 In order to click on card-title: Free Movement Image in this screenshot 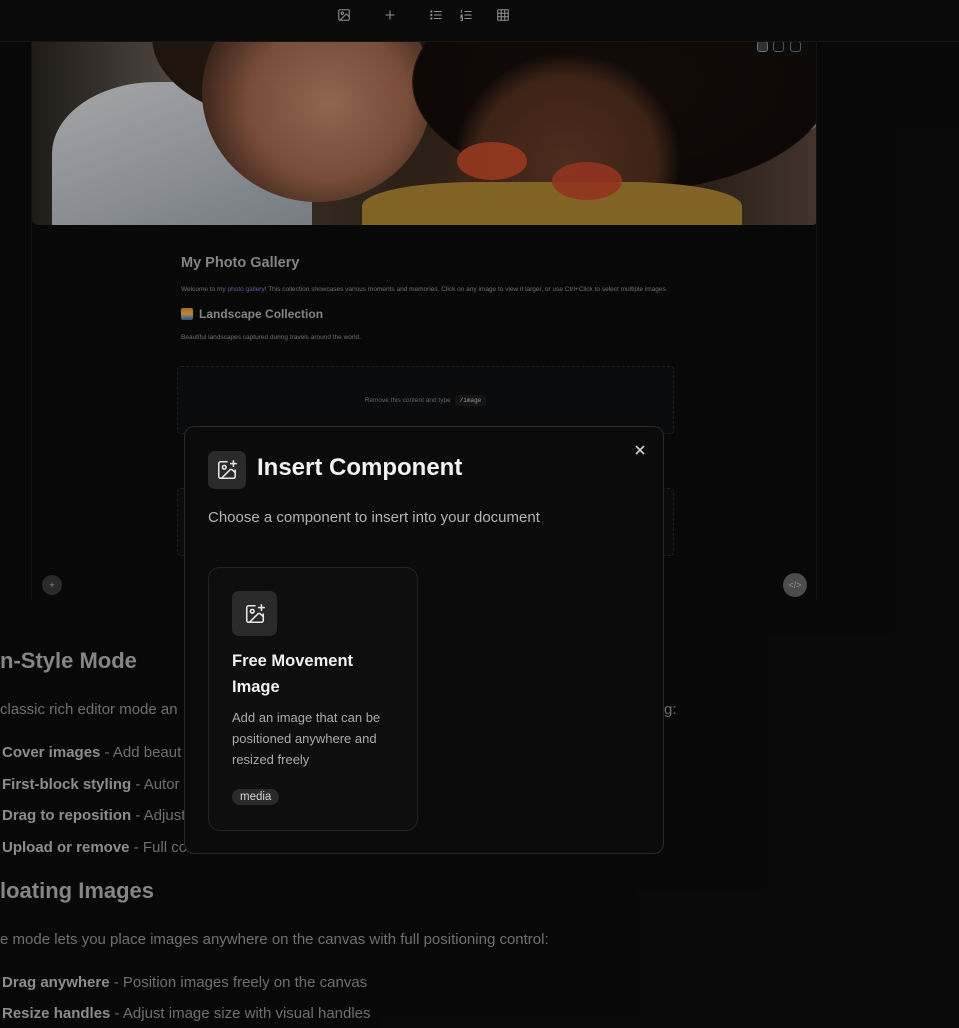, I will do `click(293, 674)`.